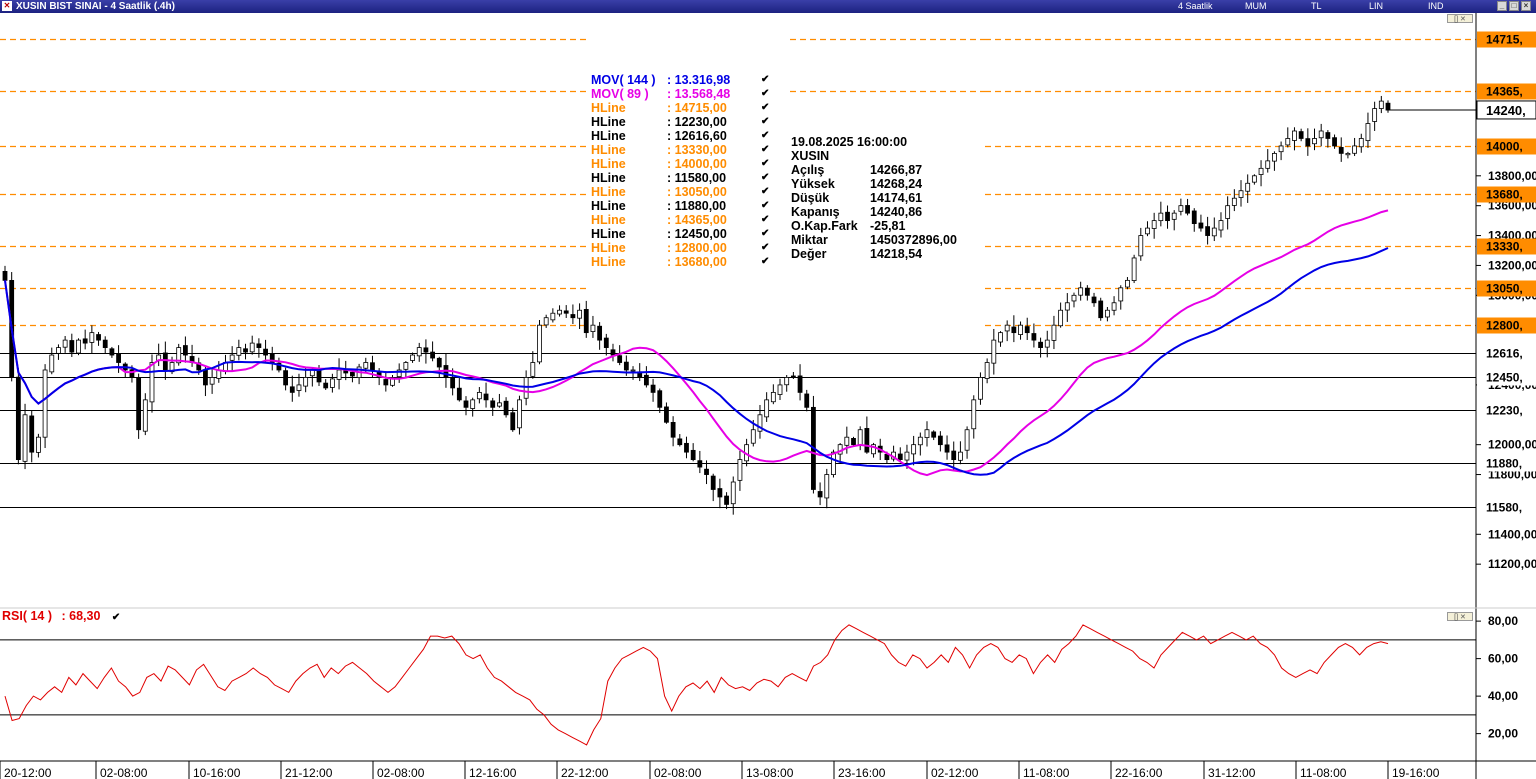 The image size is (1536, 779). I want to click on legend-value: : 13330,00, so click(697, 150).